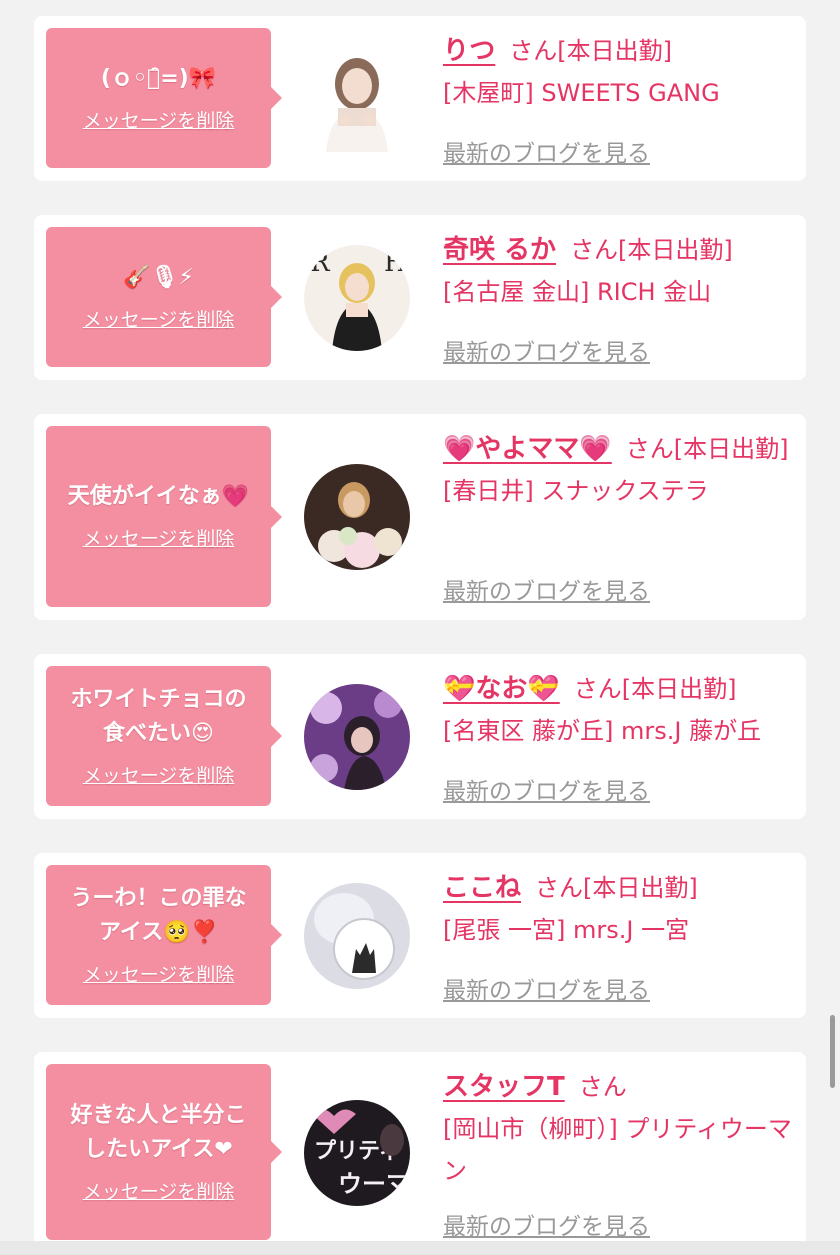 This screenshot has width=840, height=1255. What do you see at coordinates (158, 716) in the screenshot?
I see `message-text: ホワイトチョコの 食べたい😍` at bounding box center [158, 716].